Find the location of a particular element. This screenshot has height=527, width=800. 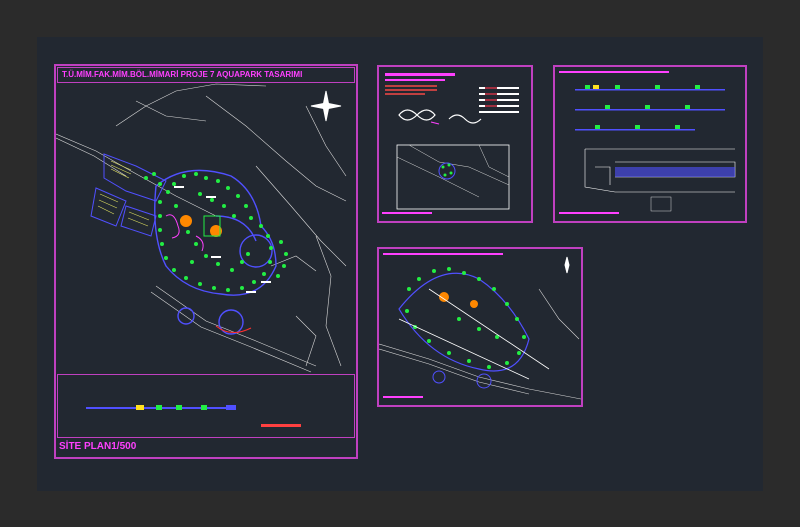

section-sheet is located at coordinates (650, 144).